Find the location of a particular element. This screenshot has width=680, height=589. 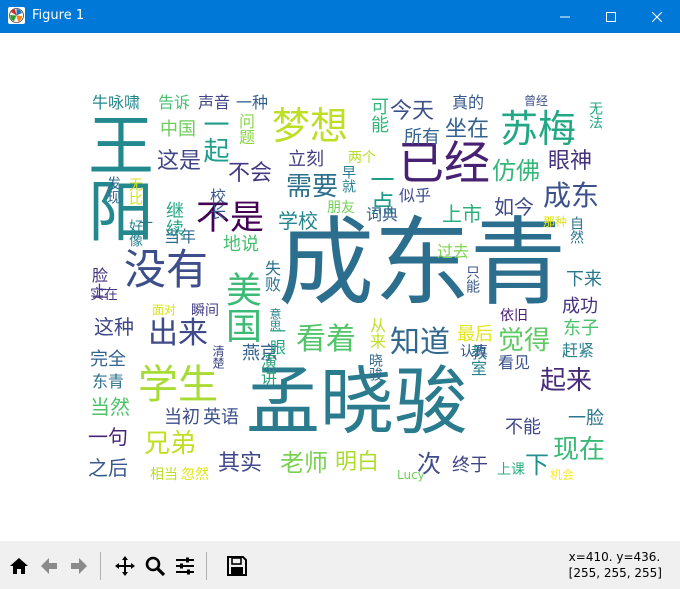

wordcloud-word: 可能 is located at coordinates (378, 115).